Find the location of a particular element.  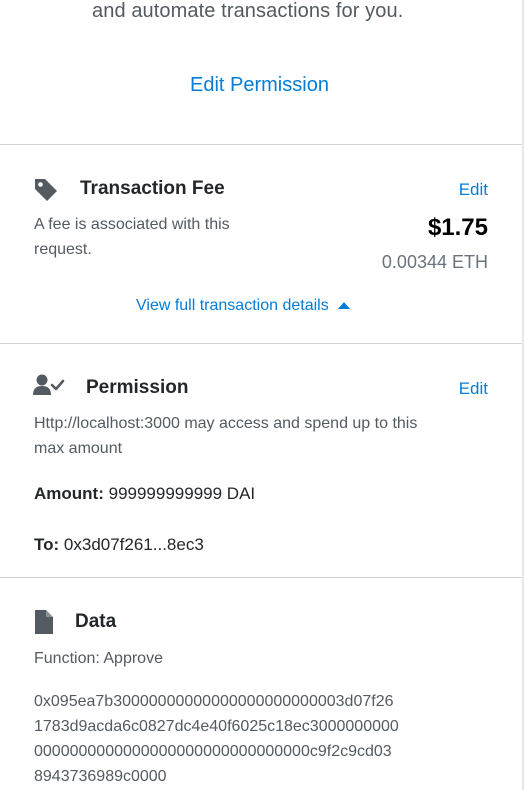

amount-row: Amount: 999999999999 DAI is located at coordinates (144, 494).